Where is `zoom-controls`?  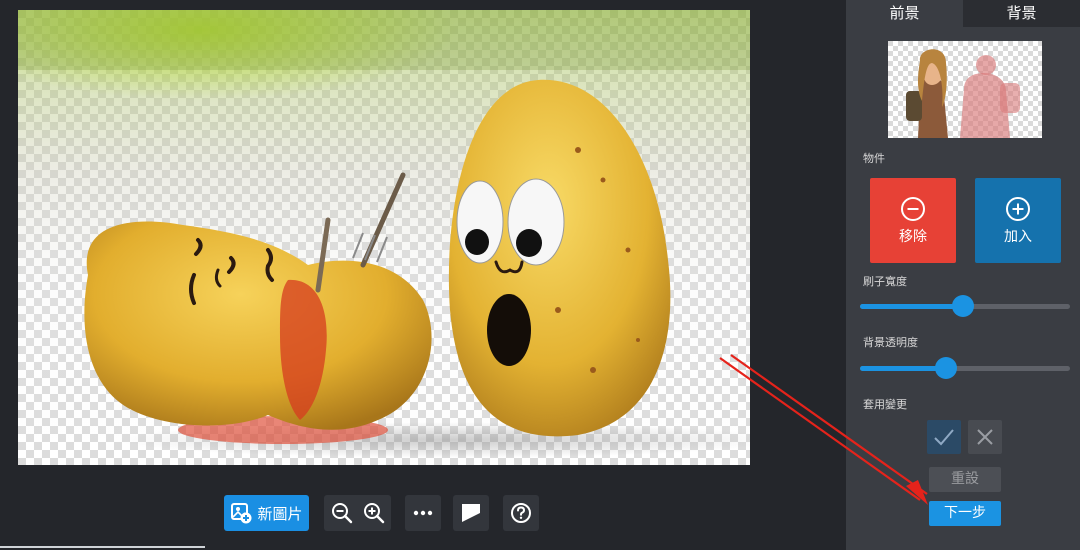 zoom-controls is located at coordinates (357, 513).